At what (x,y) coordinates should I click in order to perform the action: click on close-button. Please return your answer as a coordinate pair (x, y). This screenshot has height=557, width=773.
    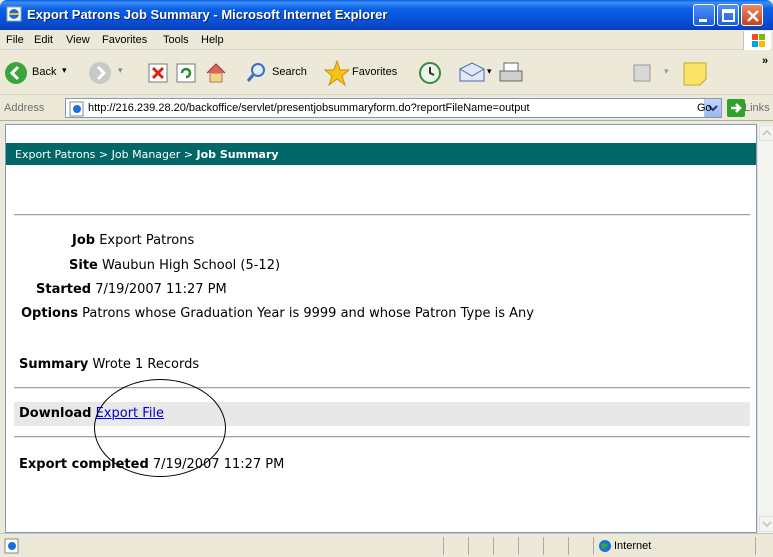
    Looking at the image, I should click on (752, 15).